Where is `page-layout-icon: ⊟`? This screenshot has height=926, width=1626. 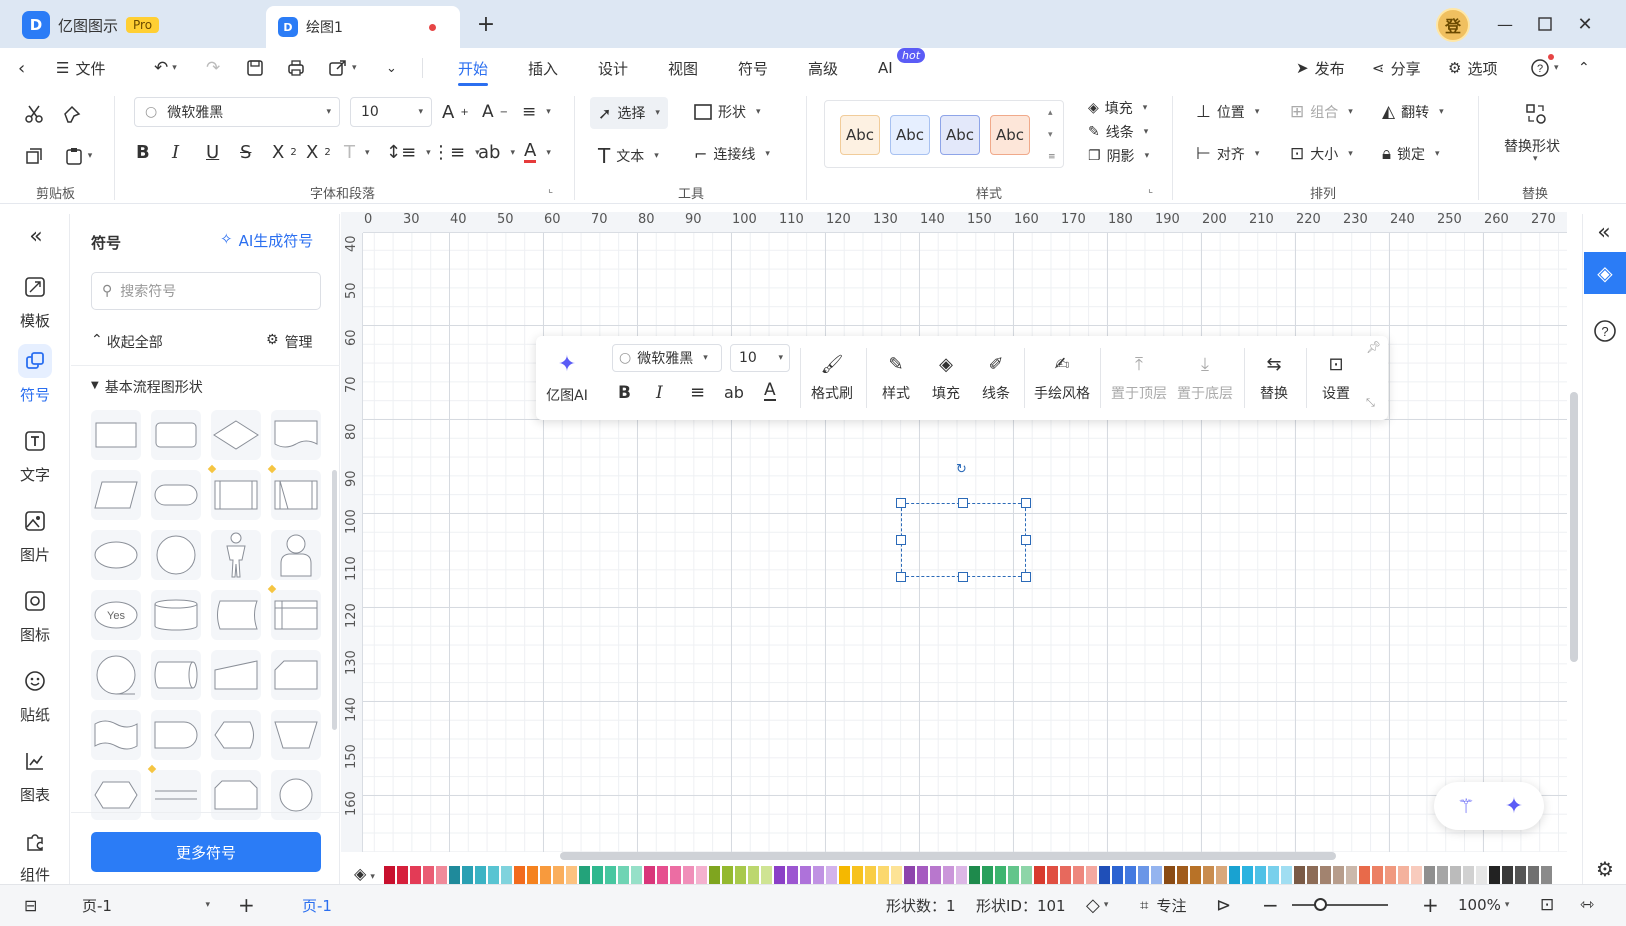 page-layout-icon: ⊟ is located at coordinates (30, 905).